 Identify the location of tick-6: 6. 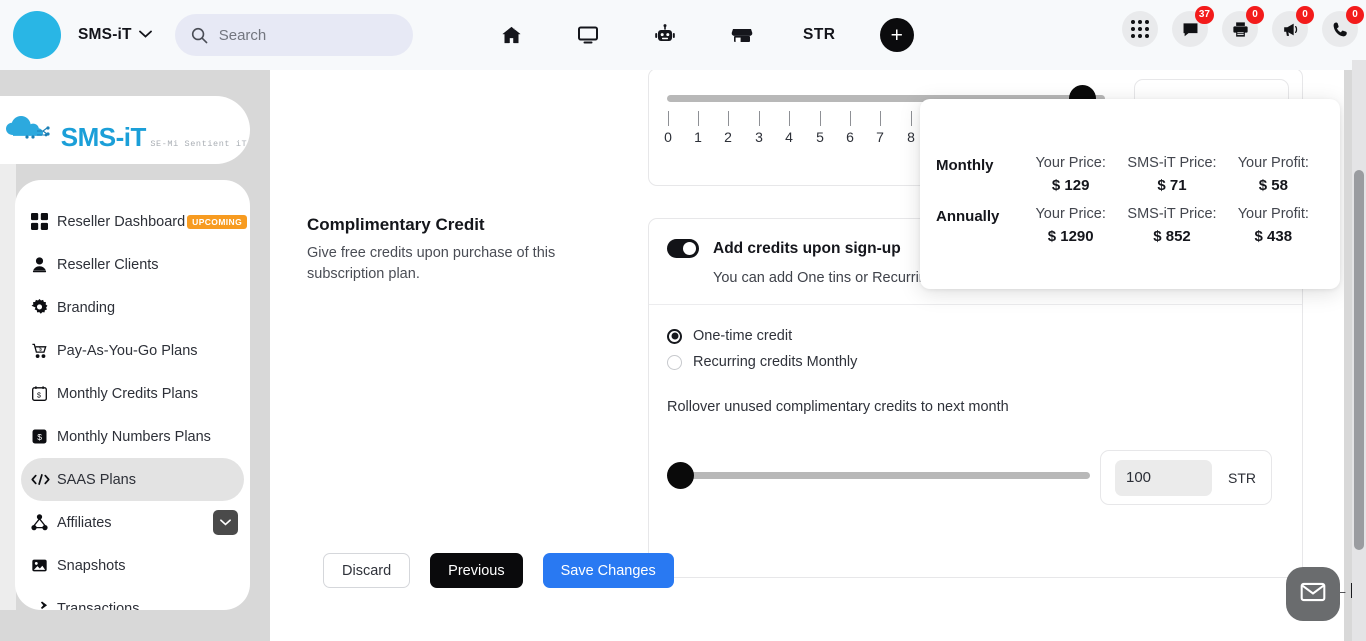
(850, 129).